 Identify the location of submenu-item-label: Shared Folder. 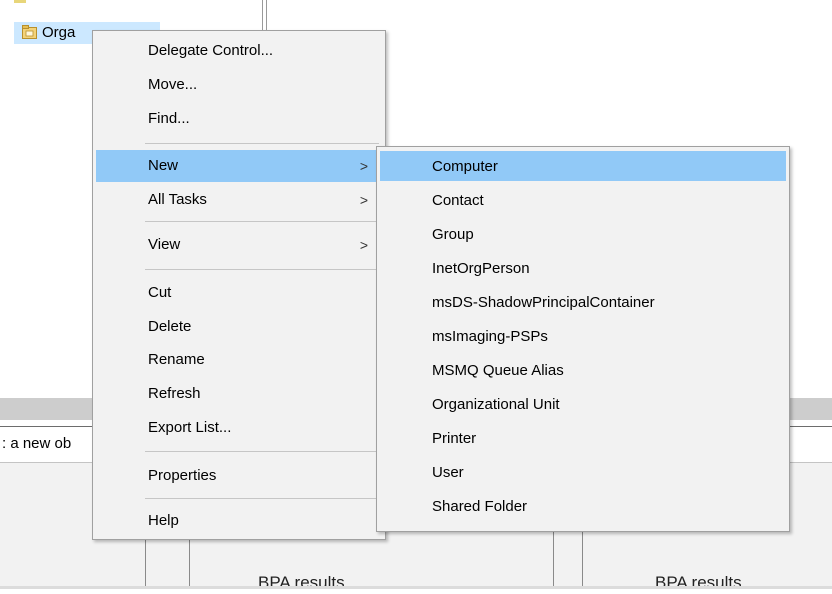
(480, 506).